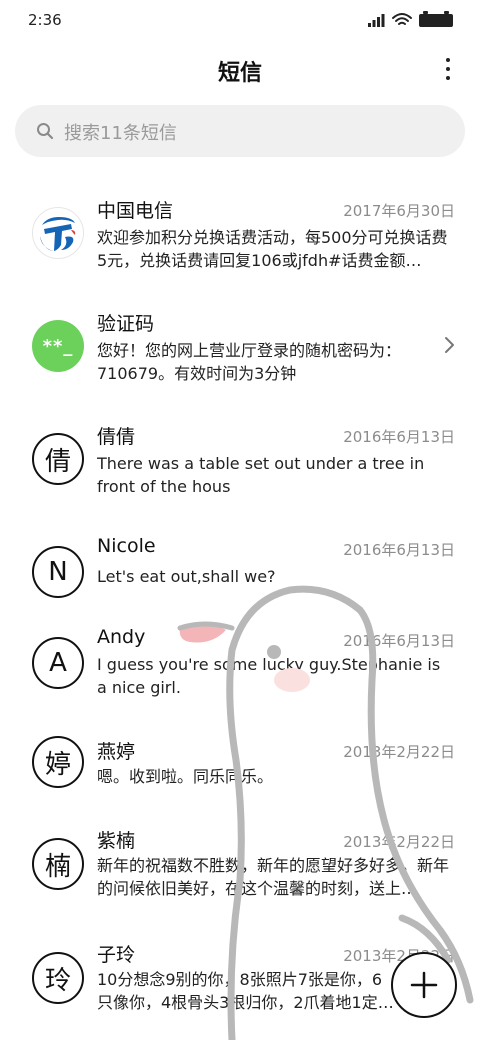 The height and width of the screenshot is (1040, 480). What do you see at coordinates (249, 362) in the screenshot?
I see `conversation-preview: 您好！您的网上营业厅登录的随机密码为：710679。有效时间为3分钟` at bounding box center [249, 362].